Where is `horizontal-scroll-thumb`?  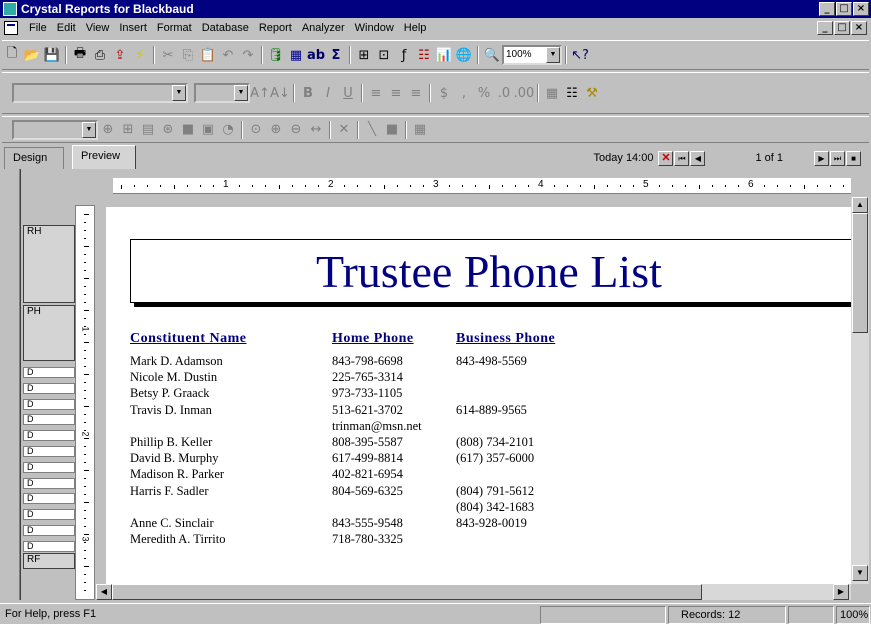
horizontal-scroll-thumb is located at coordinates (407, 592).